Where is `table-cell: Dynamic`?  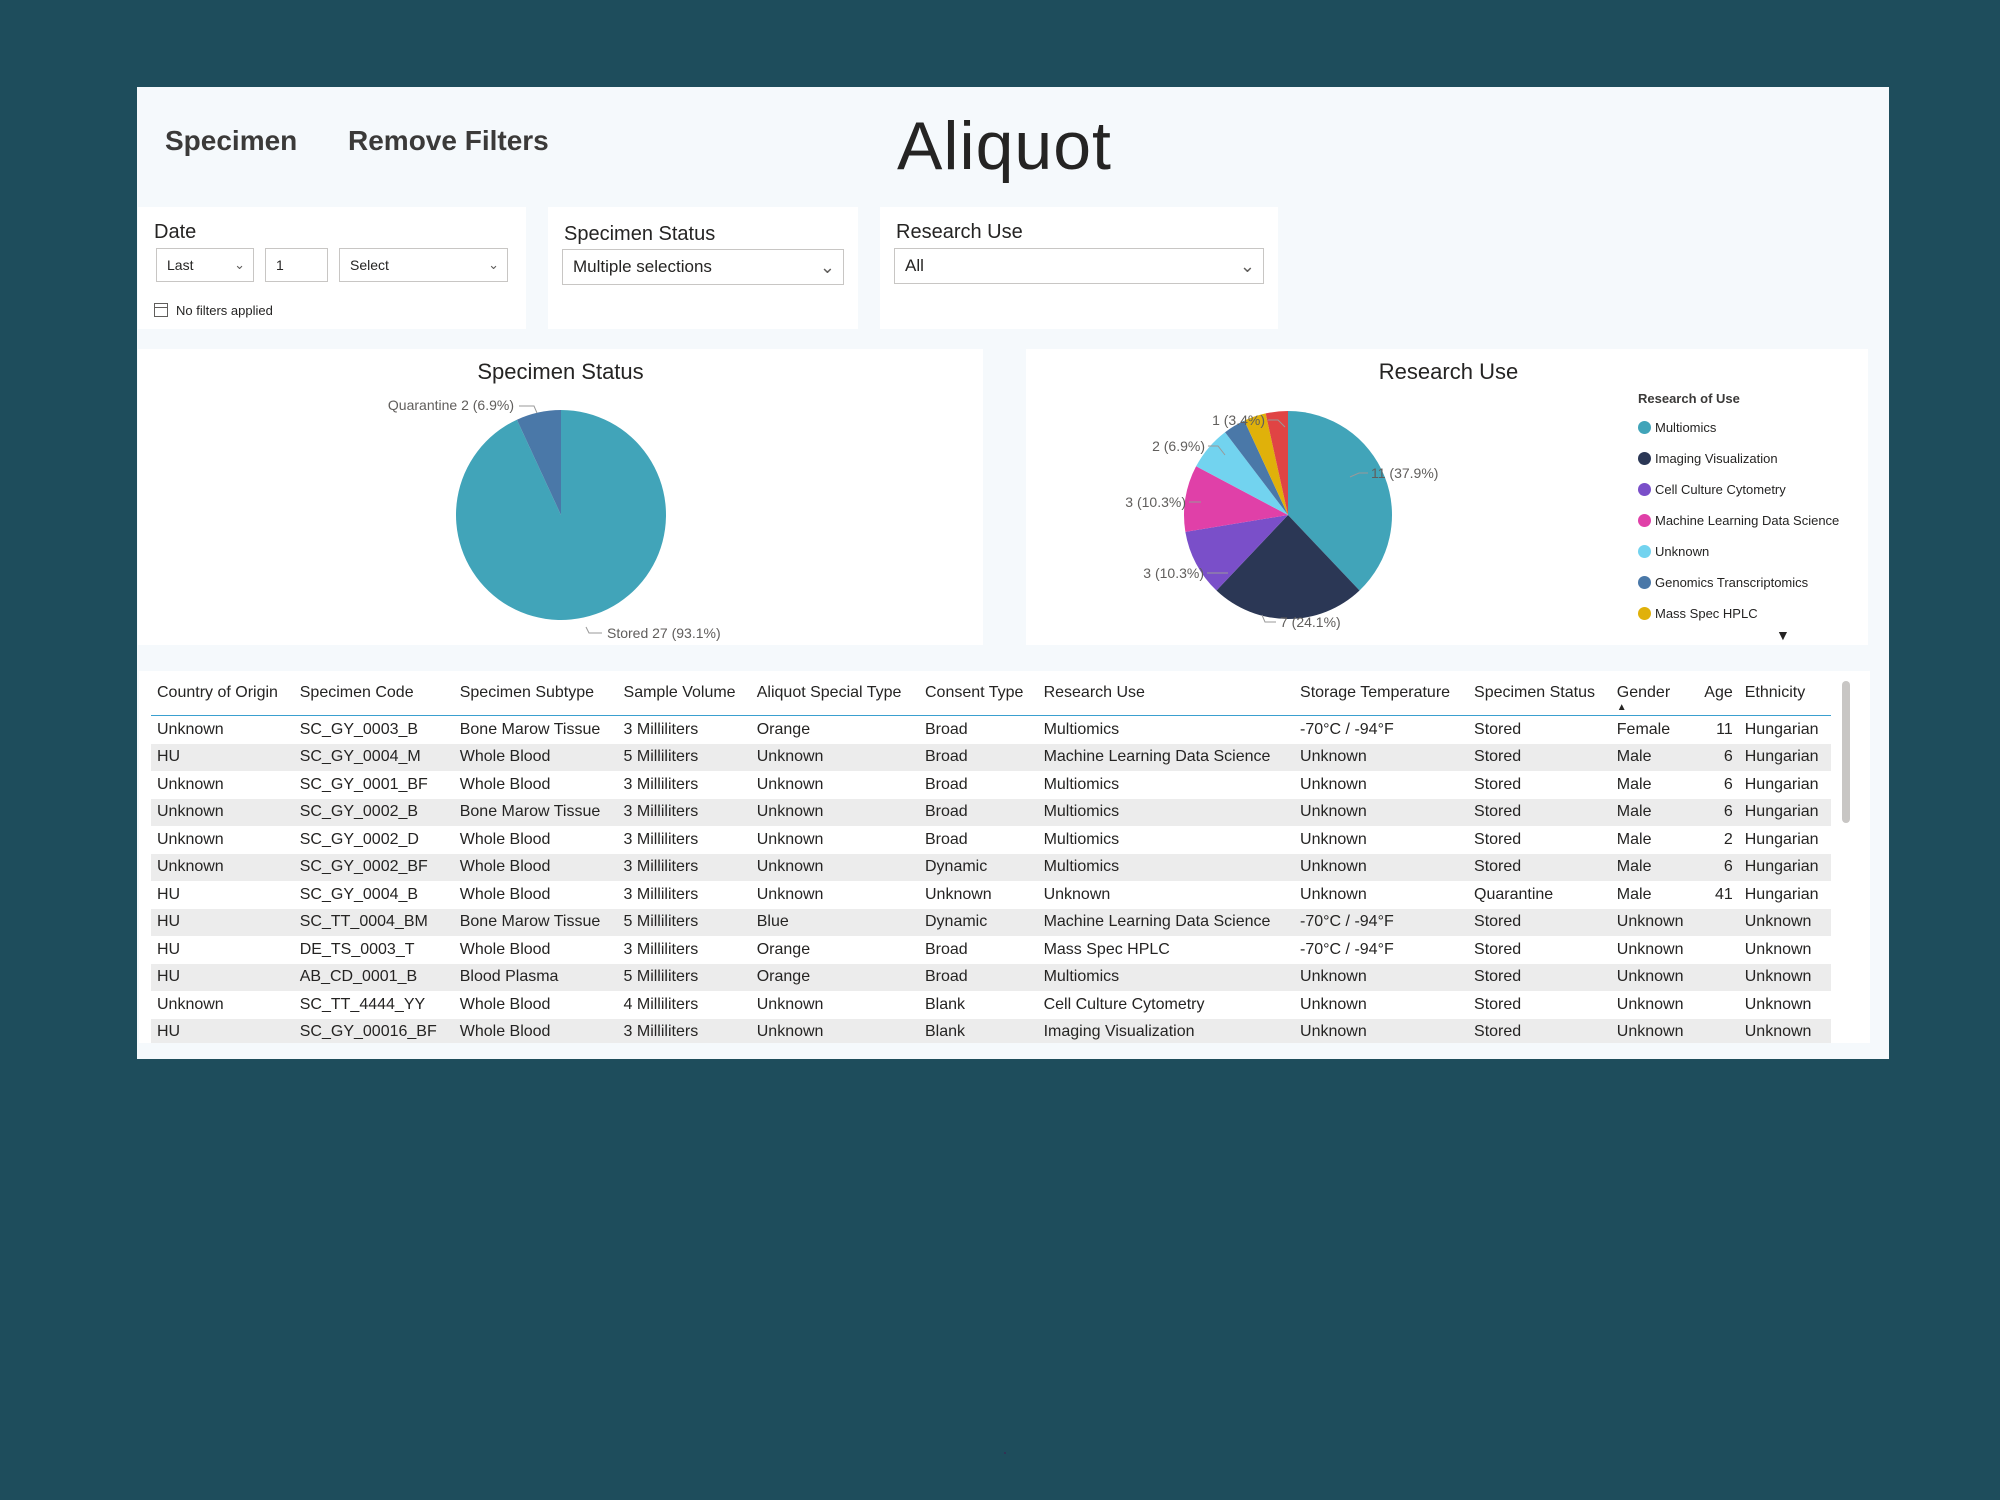 table-cell: Dynamic is located at coordinates (978, 922).